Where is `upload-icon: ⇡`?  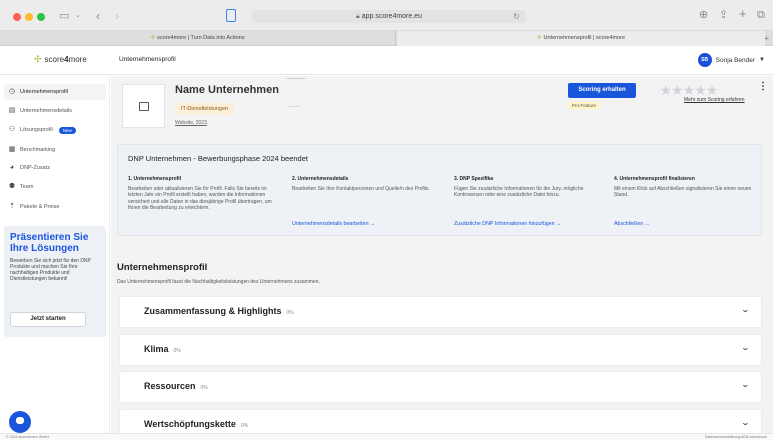
upload-icon: ⇡ is located at coordinates (12, 206).